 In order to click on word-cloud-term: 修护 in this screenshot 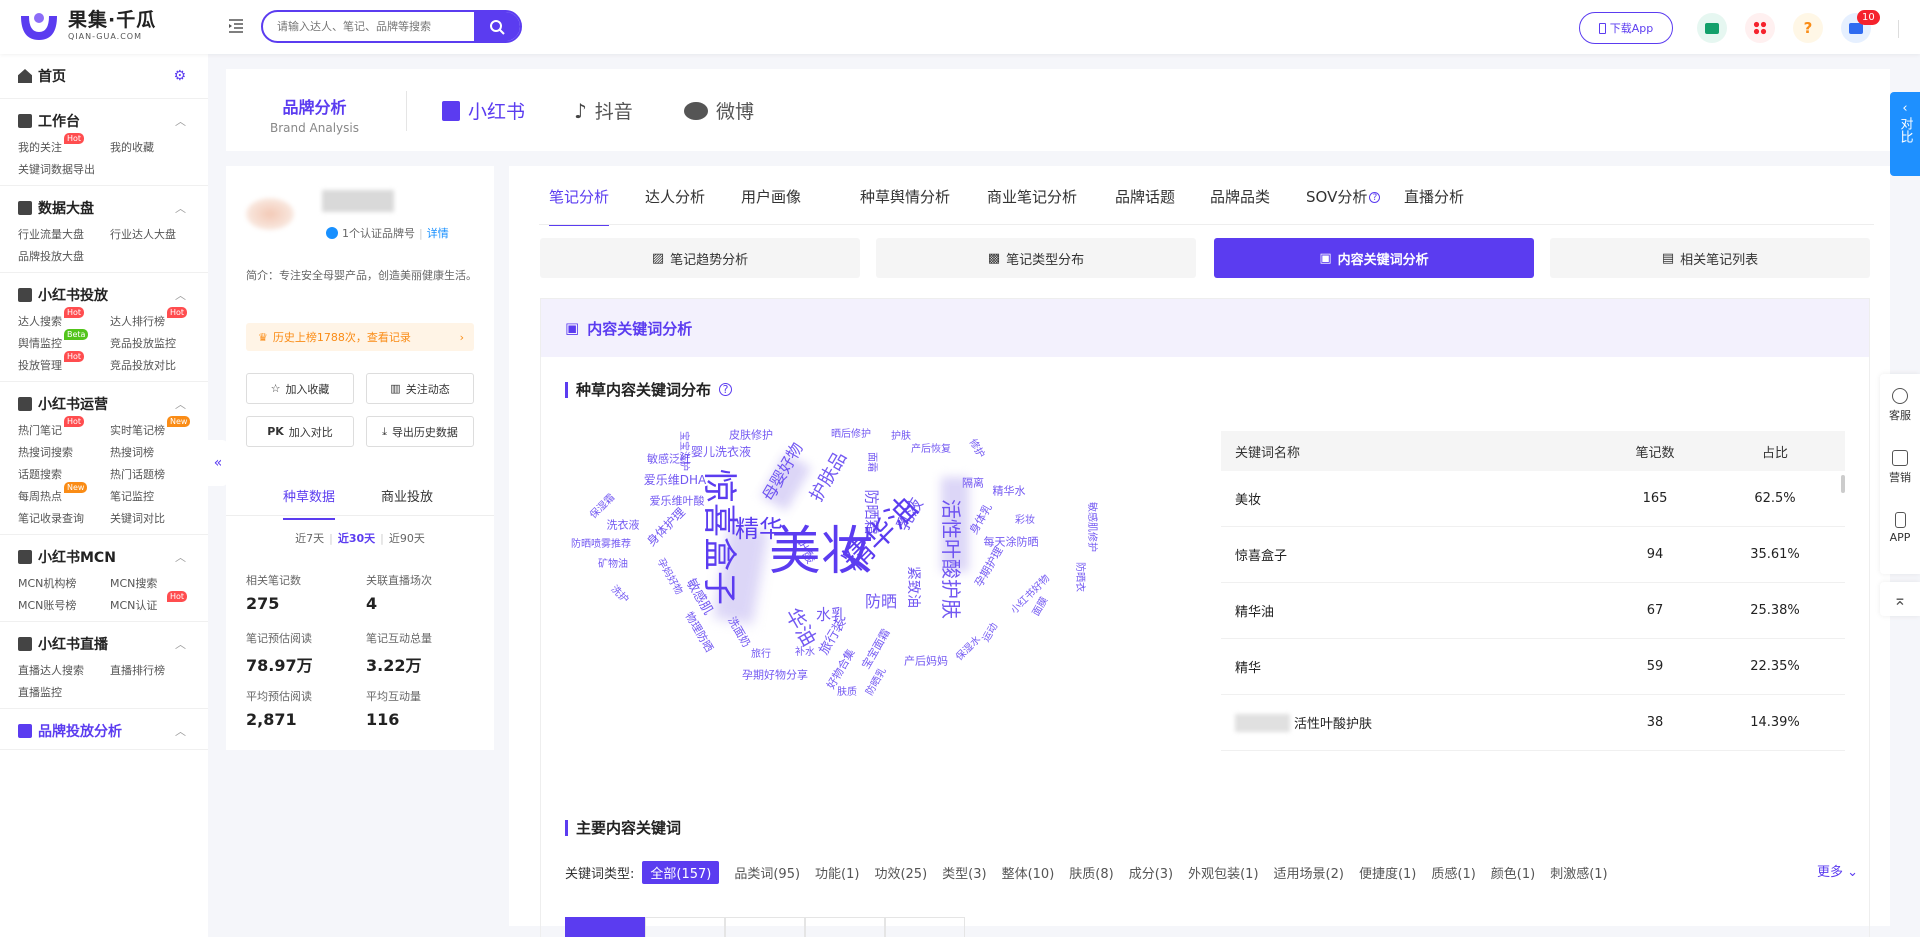, I will do `click(977, 448)`.